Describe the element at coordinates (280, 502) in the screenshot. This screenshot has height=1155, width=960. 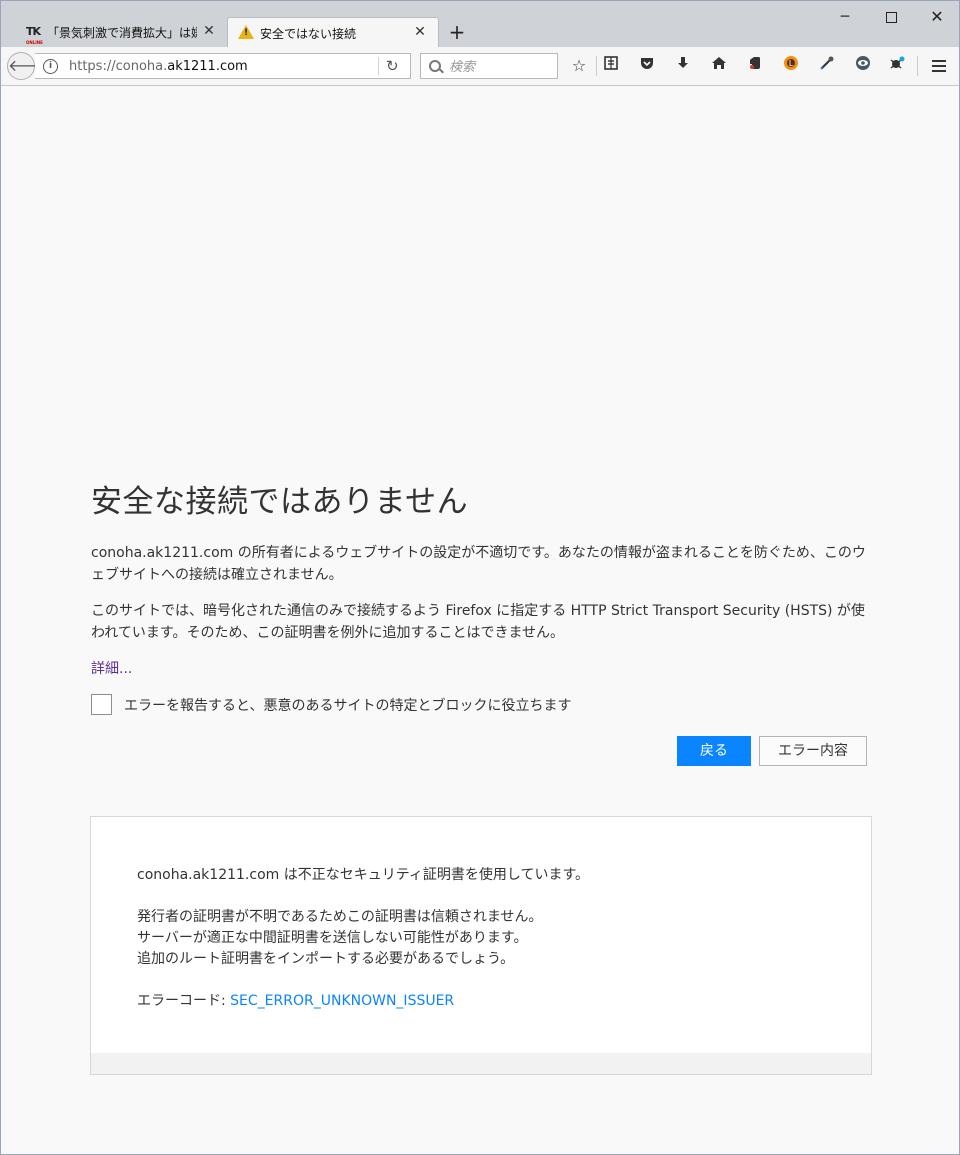
I see `page-title: 安全な接続ではありません` at that location.